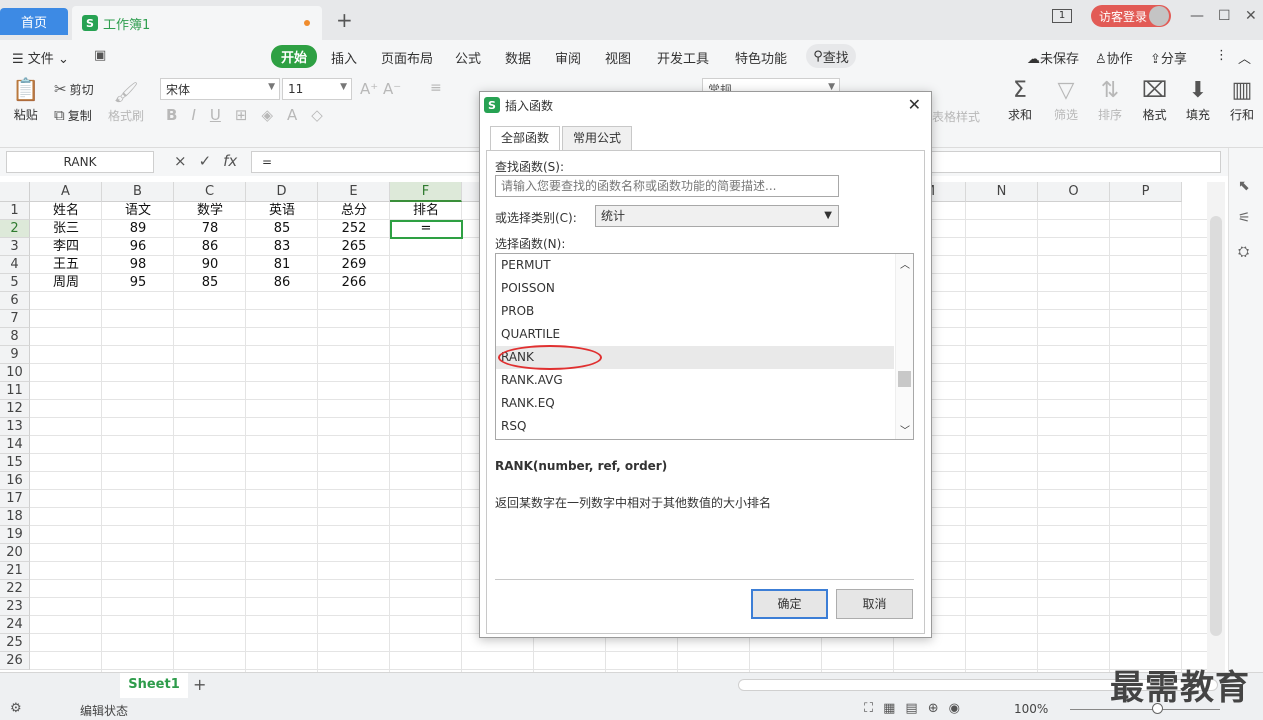  I want to click on cell: 266, so click(354, 283).